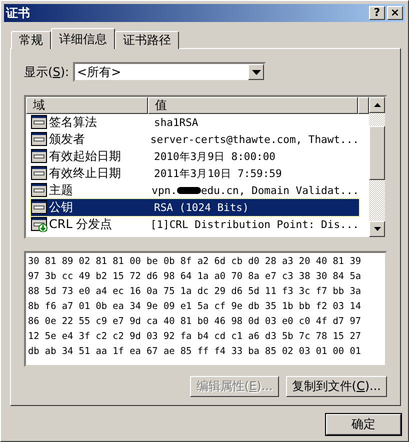 This screenshot has width=409, height=442. I want to click on field-name: 颁发者, so click(67, 139).